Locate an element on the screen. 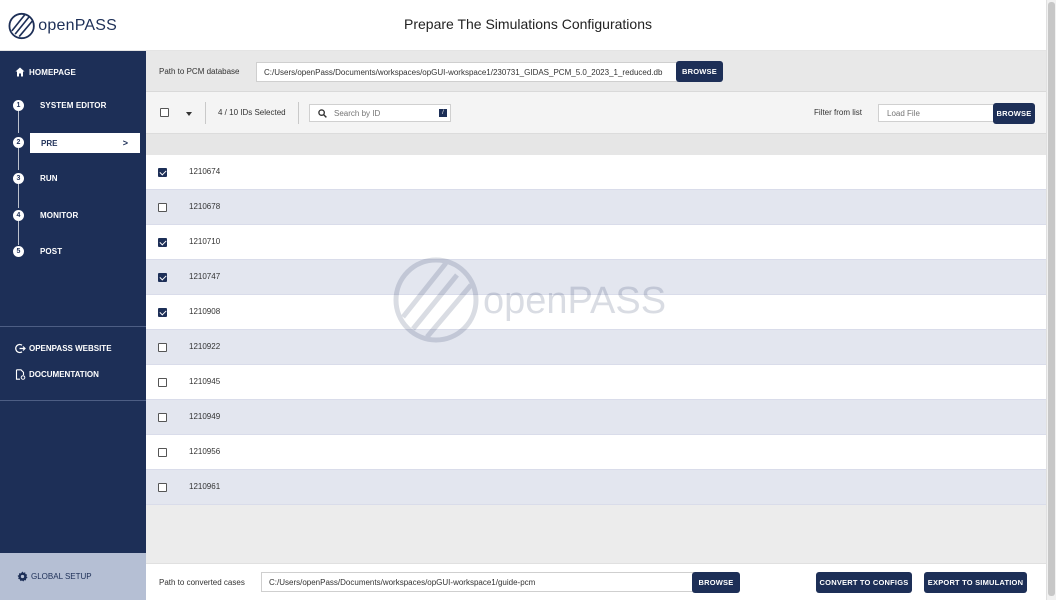  load-file-input is located at coordinates (936, 113).